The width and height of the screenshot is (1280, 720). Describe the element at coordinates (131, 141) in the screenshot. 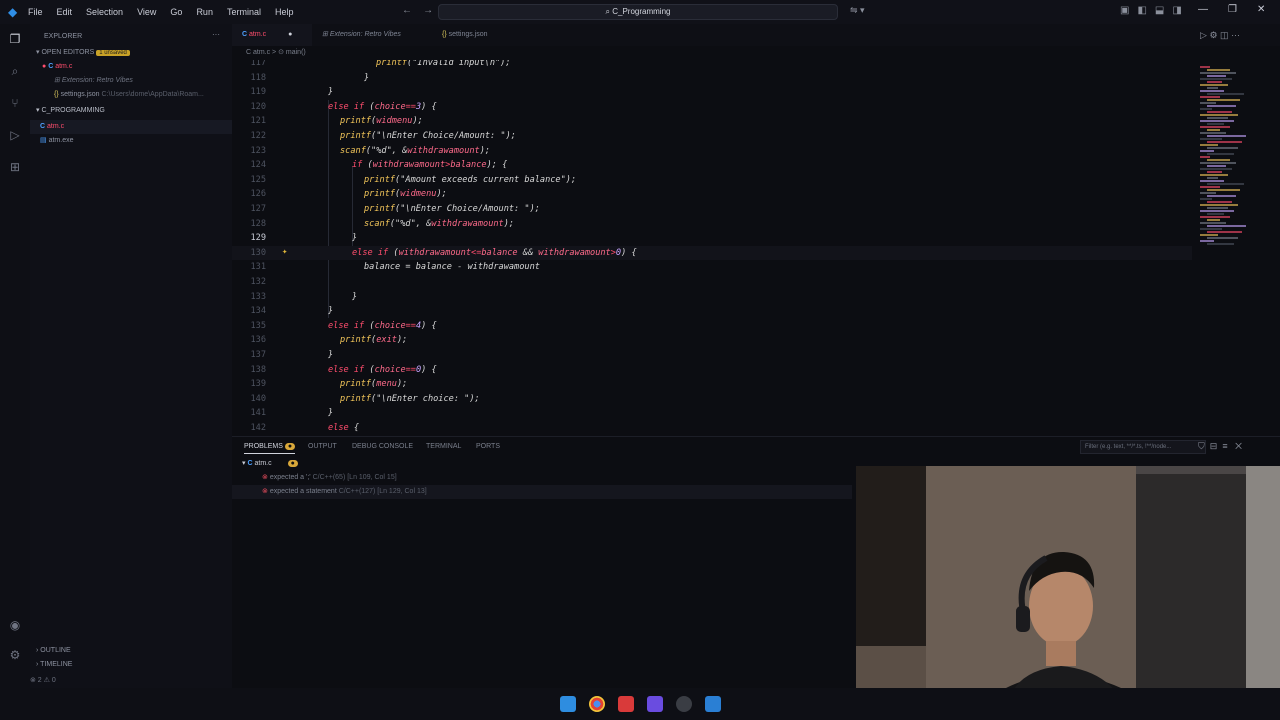

I see `file-item: ▤ atm.exe` at that location.